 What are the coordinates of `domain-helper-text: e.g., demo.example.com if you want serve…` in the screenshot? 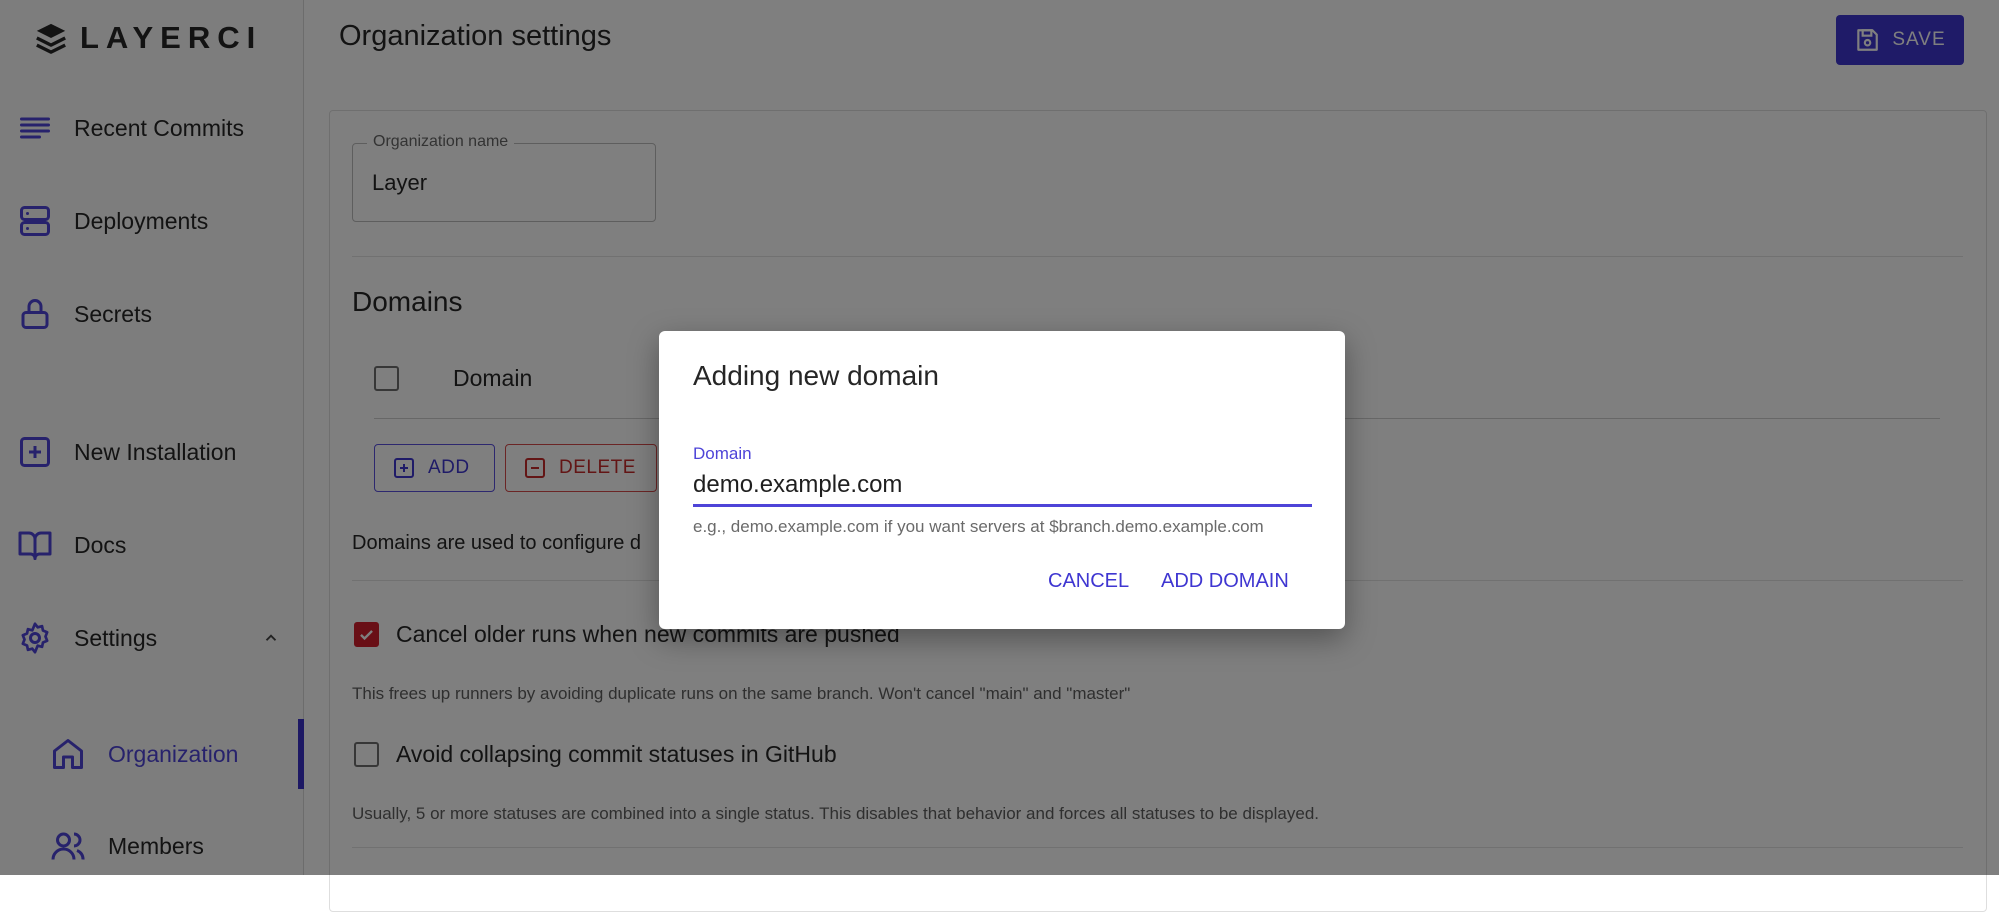 It's located at (978, 526).